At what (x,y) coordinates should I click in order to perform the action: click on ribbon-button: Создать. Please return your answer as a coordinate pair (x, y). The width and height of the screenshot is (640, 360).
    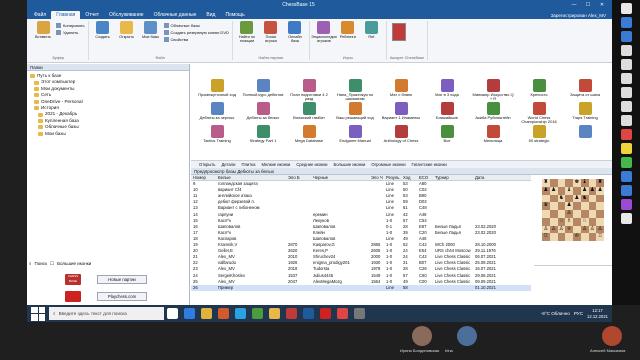
    Looking at the image, I should click on (103, 38).